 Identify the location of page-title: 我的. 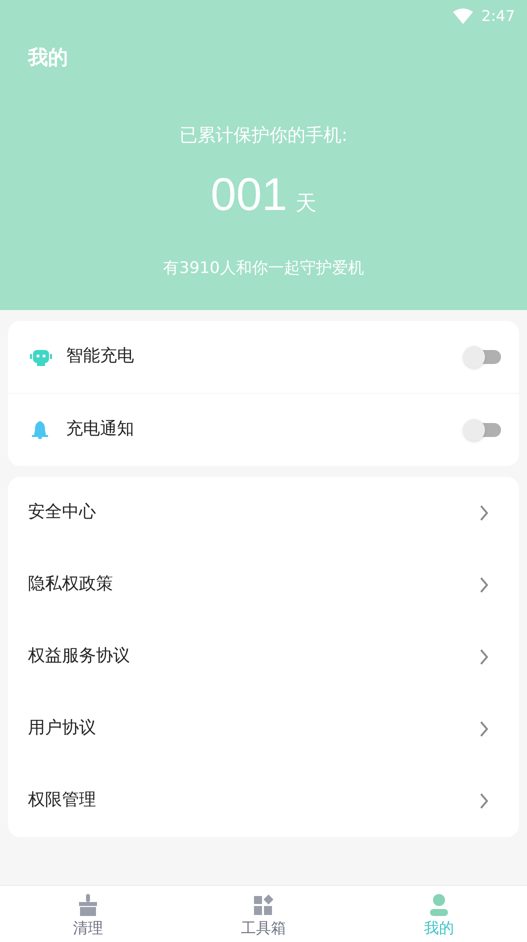
(47, 57).